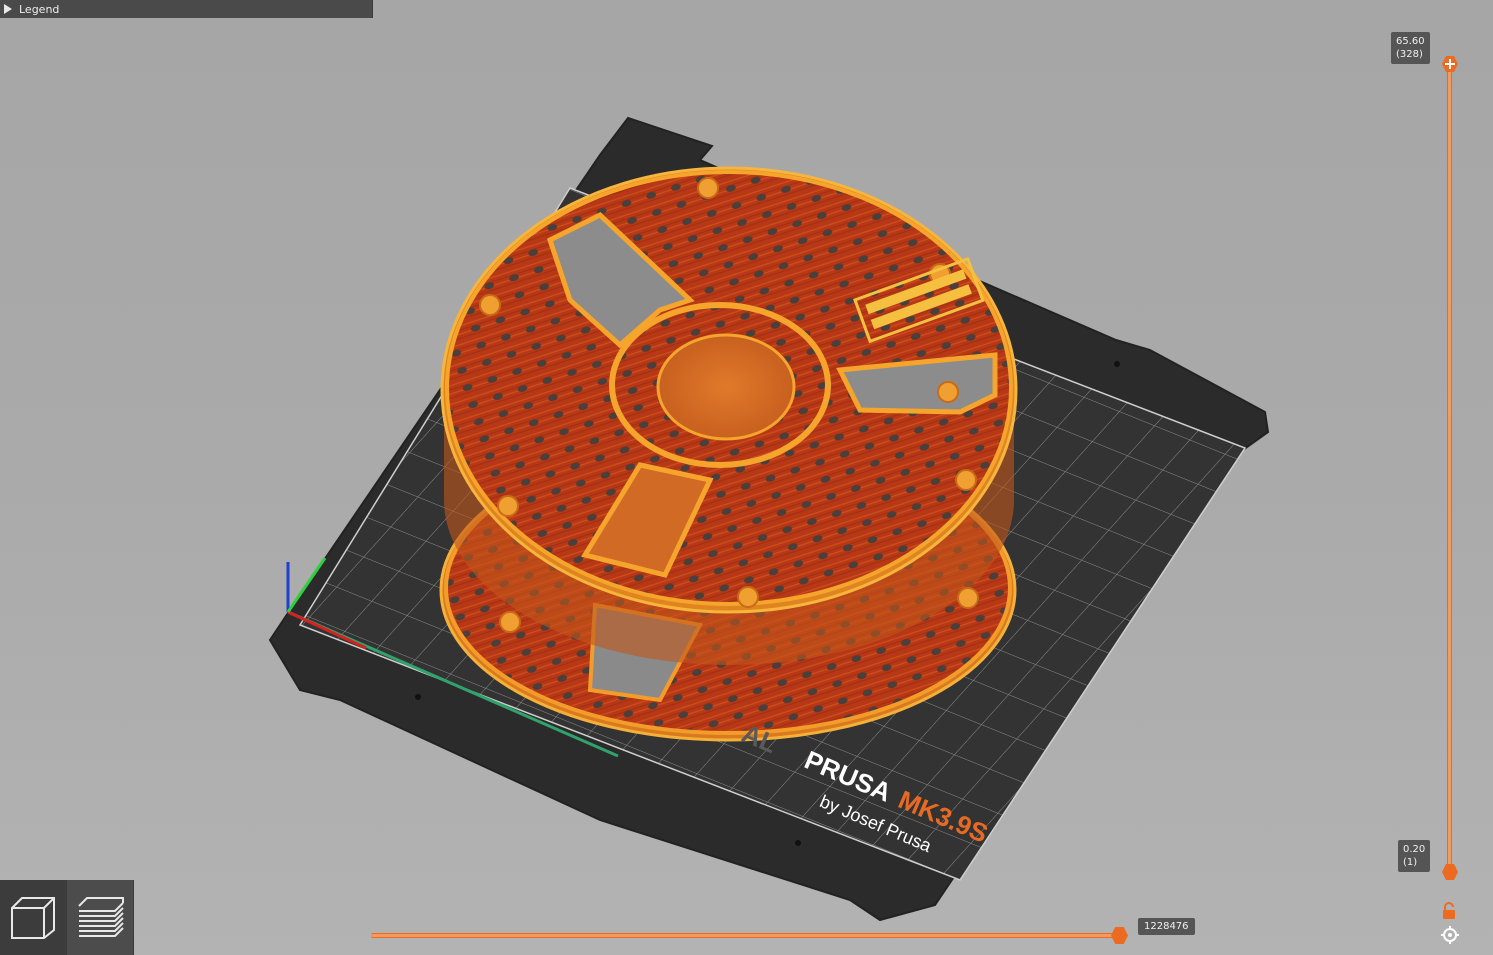 The width and height of the screenshot is (1493, 955). Describe the element at coordinates (1409, 54) in the screenshot. I see `top-layer-number: (328)` at that location.